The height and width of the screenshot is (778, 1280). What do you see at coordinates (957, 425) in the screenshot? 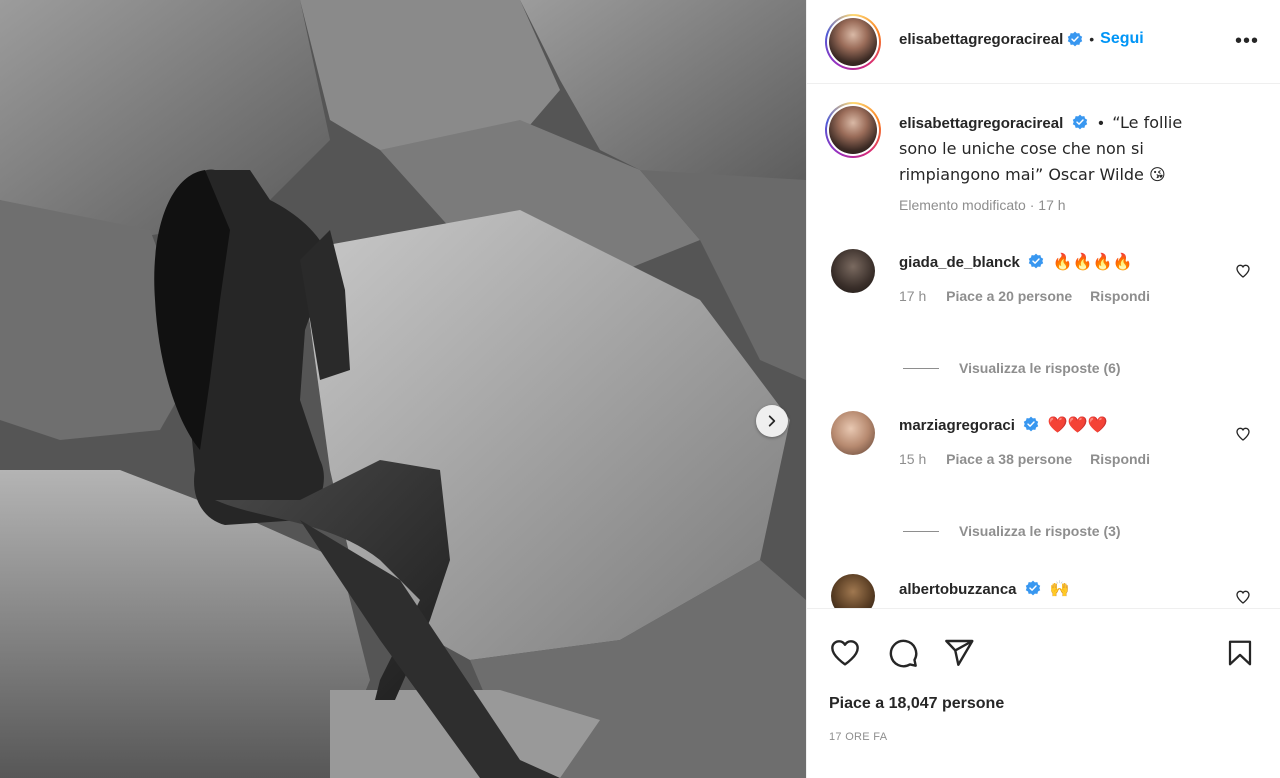
I see `comment-username: marziagregoraci` at bounding box center [957, 425].